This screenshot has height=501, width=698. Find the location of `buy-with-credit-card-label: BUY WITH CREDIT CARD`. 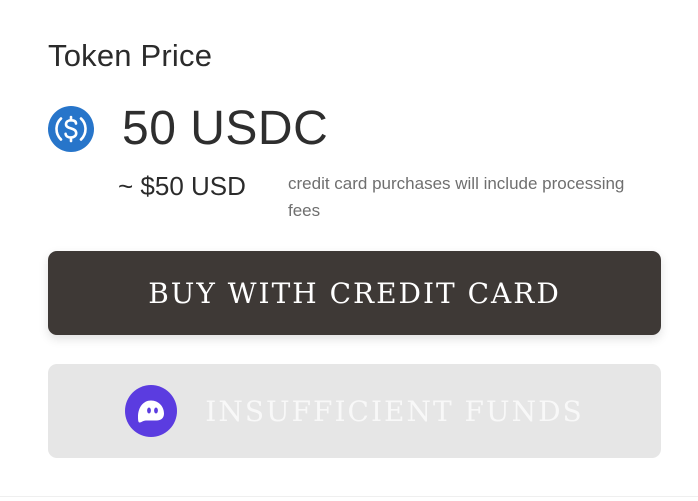

buy-with-credit-card-label: BUY WITH CREDIT CARD is located at coordinates (354, 293).